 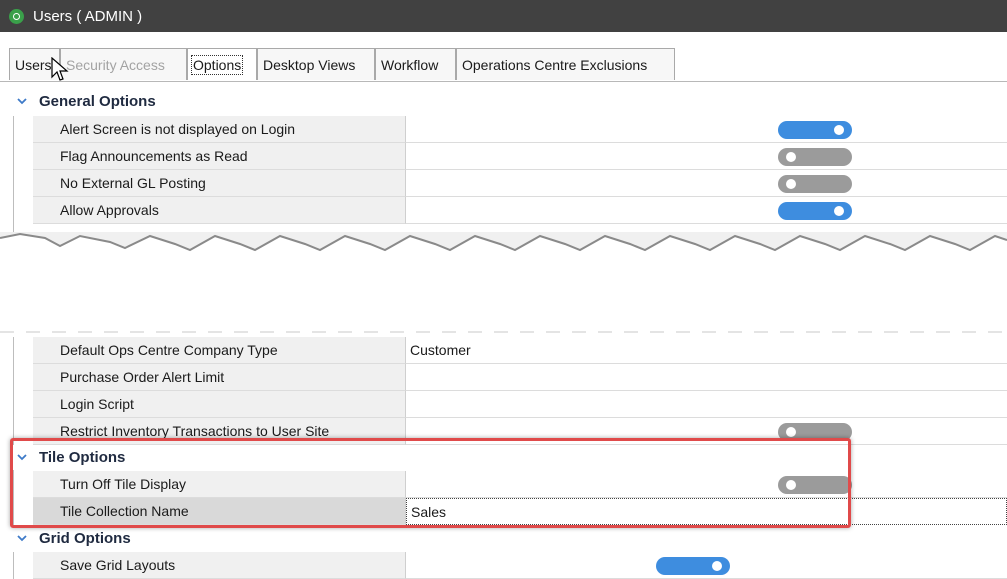 What do you see at coordinates (219, 377) in the screenshot?
I see `option-label: Purchase Order Alert Limit` at bounding box center [219, 377].